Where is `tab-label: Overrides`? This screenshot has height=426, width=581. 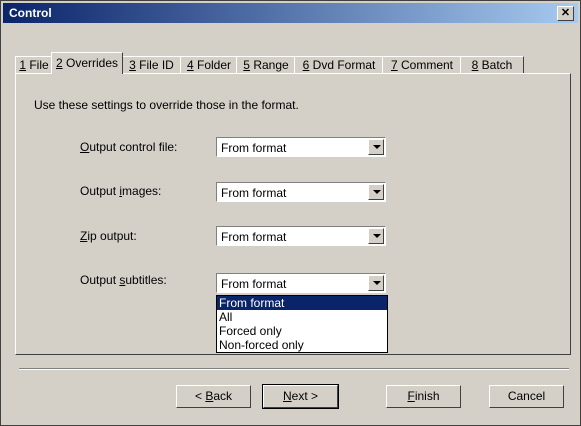 tab-label: Overrides is located at coordinates (90, 63).